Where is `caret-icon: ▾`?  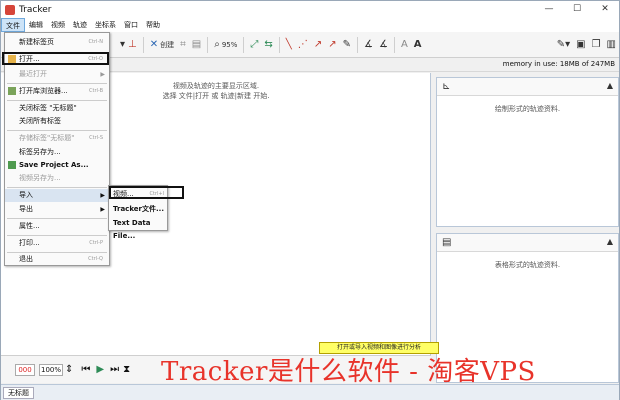 caret-icon: ▾ is located at coordinates (123, 44).